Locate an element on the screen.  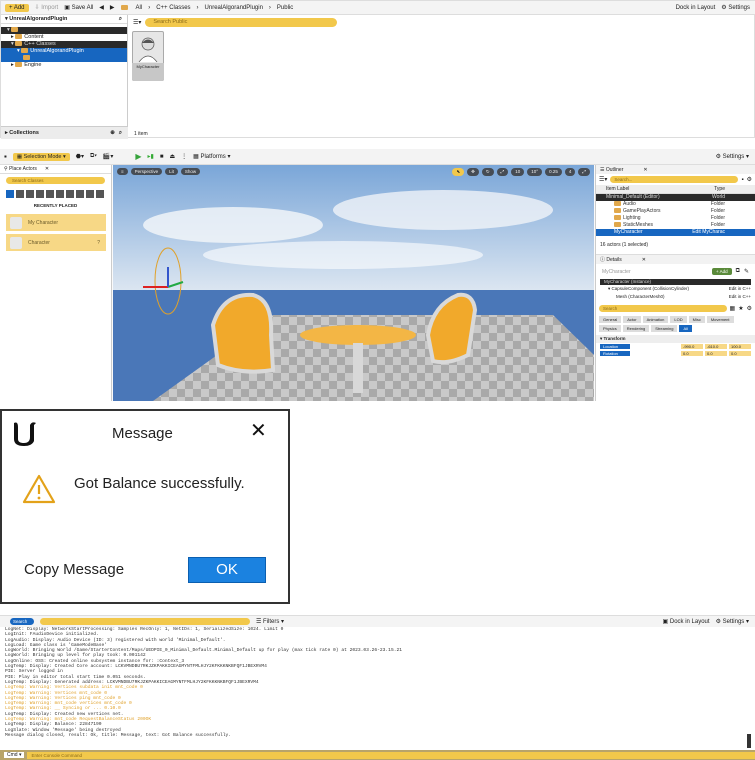
add-component-button: + Add is located at coordinates (722, 271).